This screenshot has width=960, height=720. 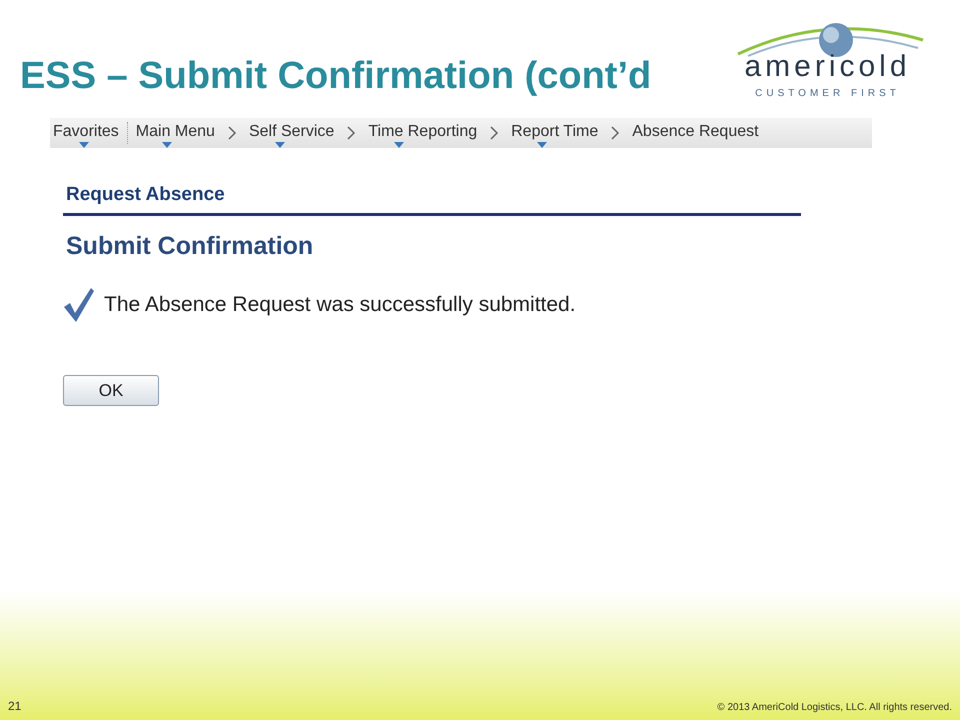 What do you see at coordinates (111, 390) in the screenshot?
I see `ok-button: OK` at bounding box center [111, 390].